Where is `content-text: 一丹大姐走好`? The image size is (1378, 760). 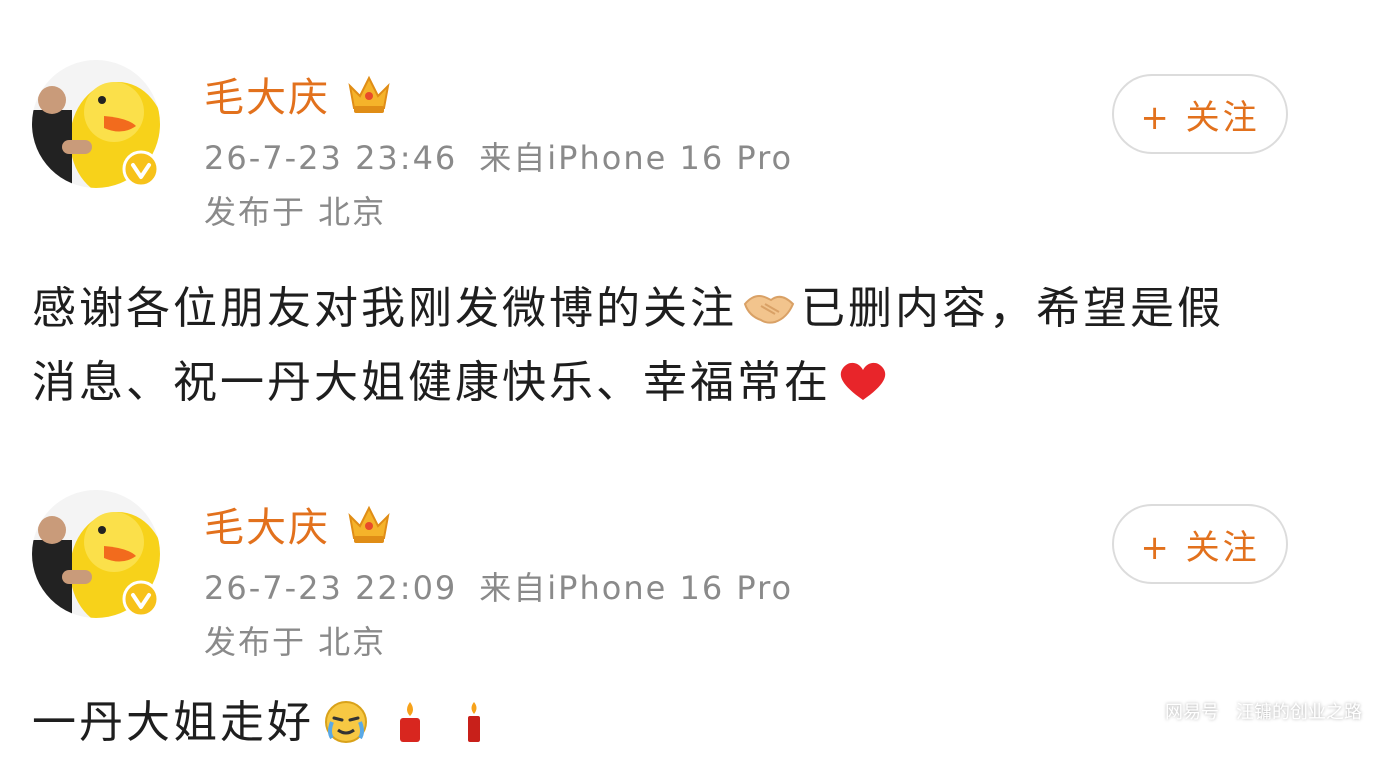
content-text: 一丹大姐走好 is located at coordinates (173, 722).